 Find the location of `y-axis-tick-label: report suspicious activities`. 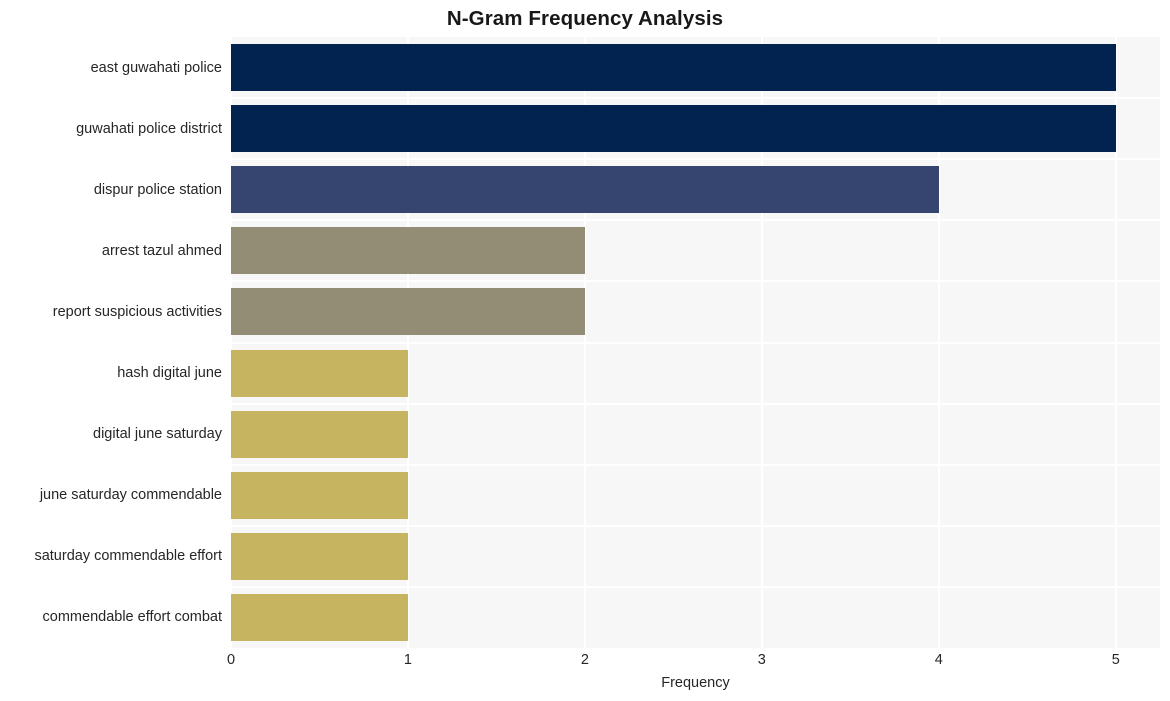

y-axis-tick-label: report suspicious activities is located at coordinates (137, 312).